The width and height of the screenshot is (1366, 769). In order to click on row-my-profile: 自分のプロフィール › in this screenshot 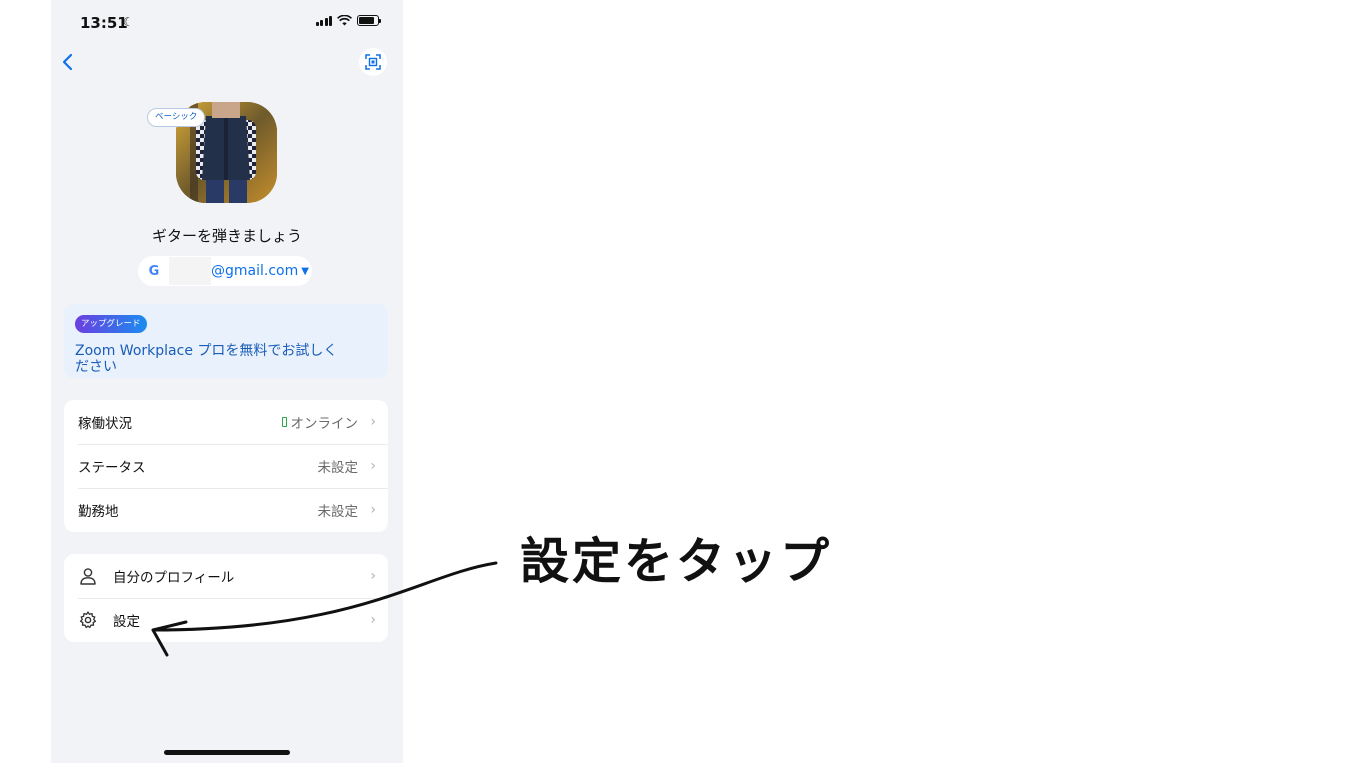, I will do `click(226, 576)`.